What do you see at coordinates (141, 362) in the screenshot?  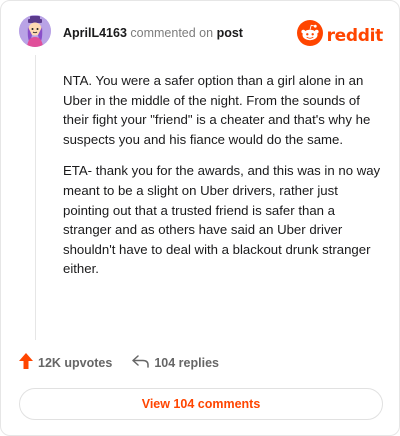 I see `reply-arrow-icon` at bounding box center [141, 362].